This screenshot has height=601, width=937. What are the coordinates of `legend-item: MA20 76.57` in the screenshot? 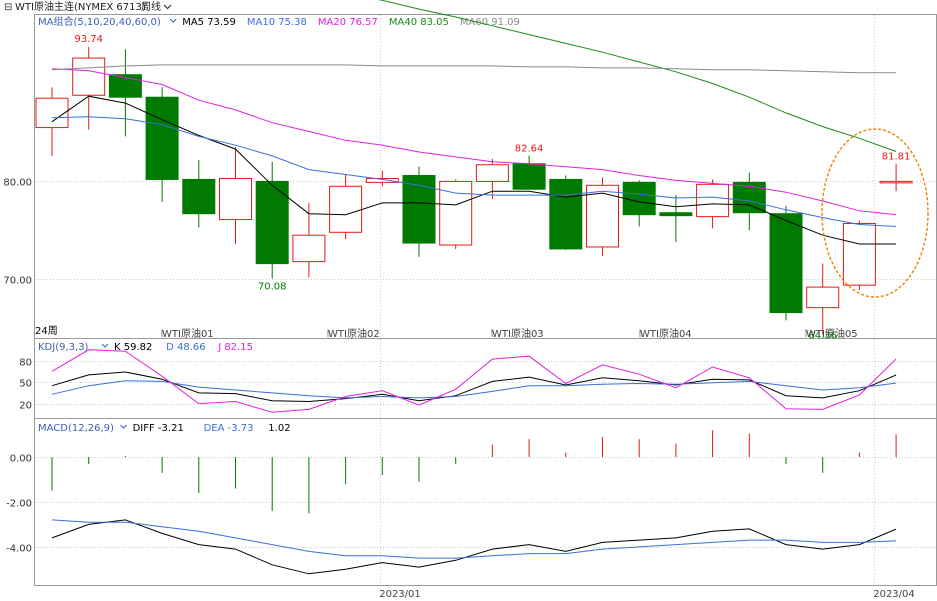 It's located at (348, 22).